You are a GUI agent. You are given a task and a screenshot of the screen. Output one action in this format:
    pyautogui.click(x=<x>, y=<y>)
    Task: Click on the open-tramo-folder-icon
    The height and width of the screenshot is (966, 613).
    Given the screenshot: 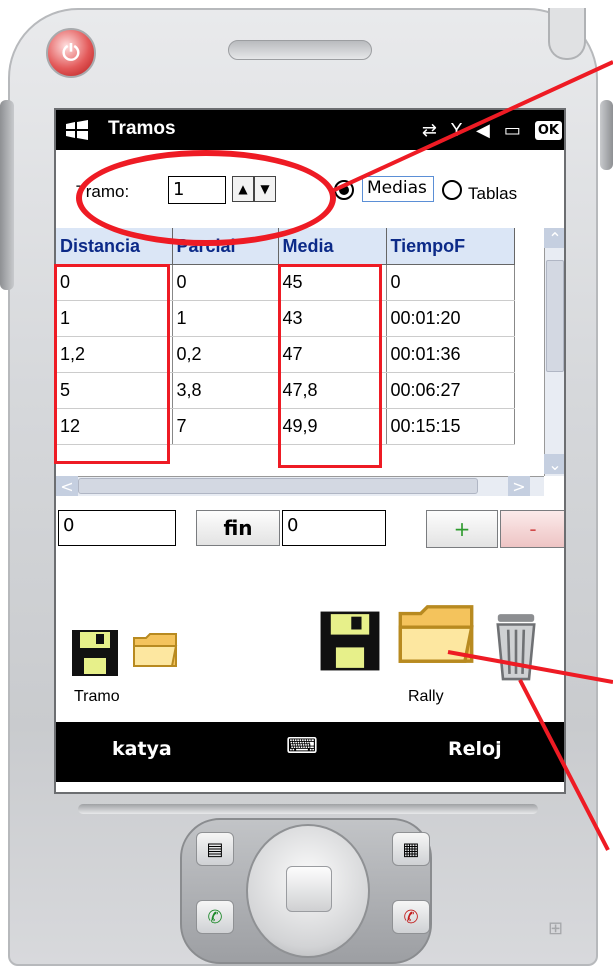 What is the action you would take?
    pyautogui.click(x=155, y=650)
    